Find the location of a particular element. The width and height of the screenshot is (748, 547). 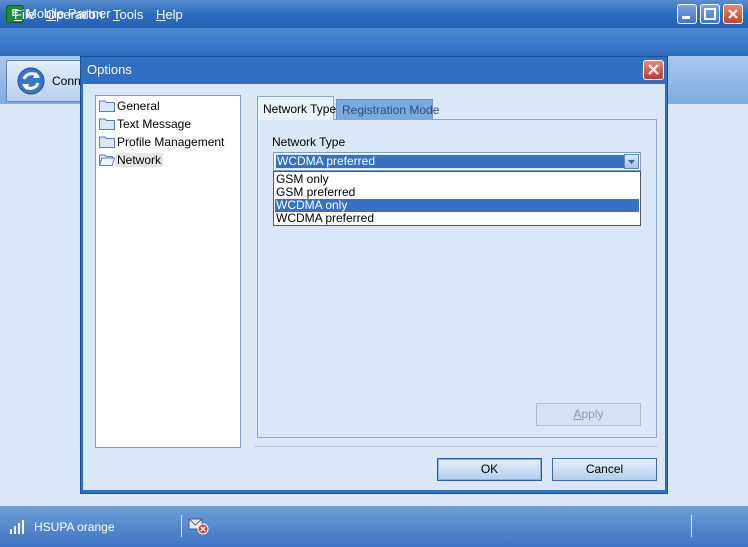

dropdown-button is located at coordinates (631, 161).